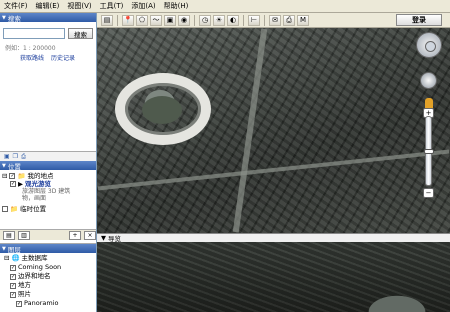 This screenshot has width=450, height=312. Describe the element at coordinates (48, 249) in the screenshot. I see `layers-panel-header: ▼ 图层` at that location.